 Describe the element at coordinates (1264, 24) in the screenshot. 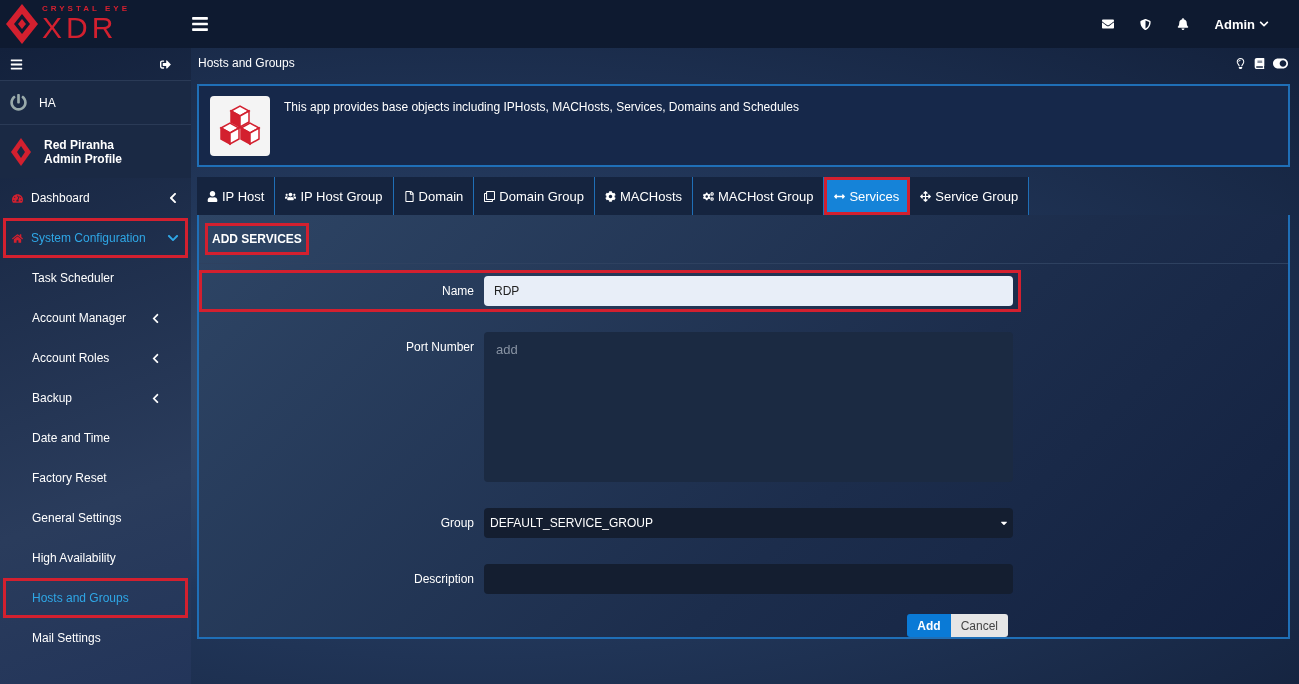

I see `chevron-down-icon` at that location.